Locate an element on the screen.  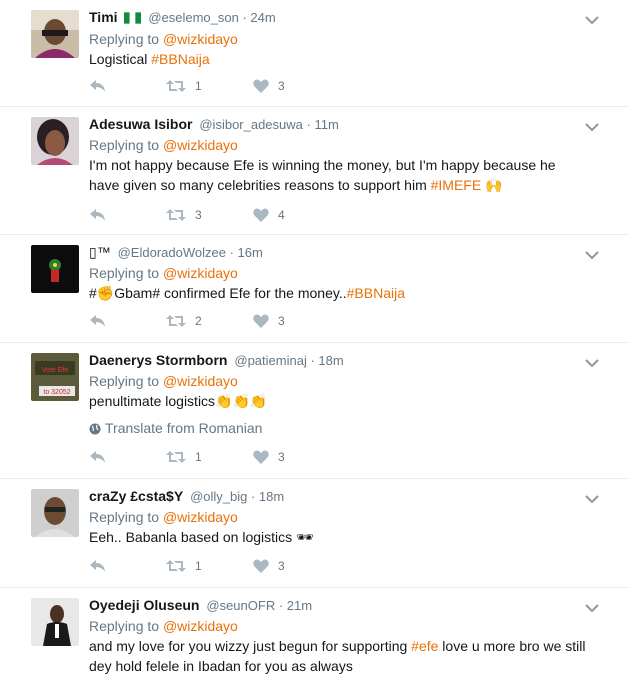
text-segment: Eeh.. Babanla based on logistics 🕶 is located at coordinates (201, 537).